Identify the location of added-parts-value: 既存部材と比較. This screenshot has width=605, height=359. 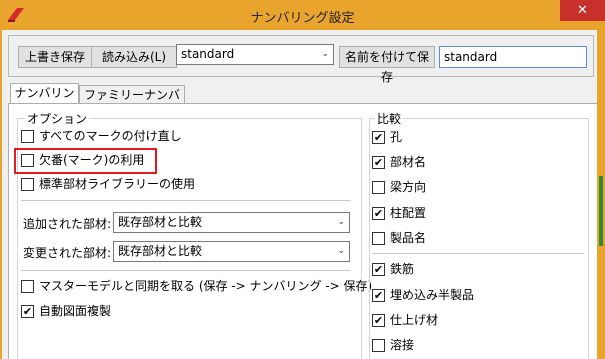
(160, 222).